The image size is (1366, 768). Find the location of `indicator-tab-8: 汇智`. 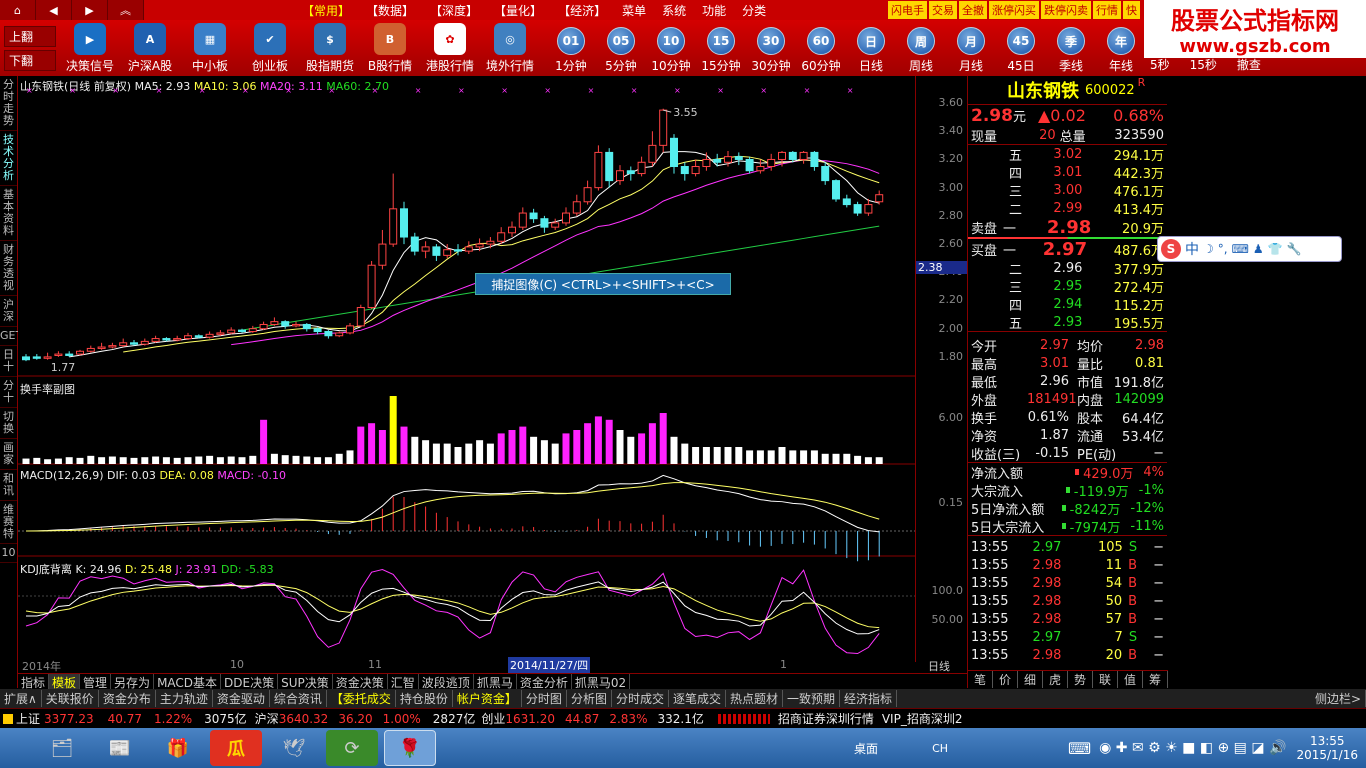

indicator-tab-8: 汇智 is located at coordinates (403, 682).